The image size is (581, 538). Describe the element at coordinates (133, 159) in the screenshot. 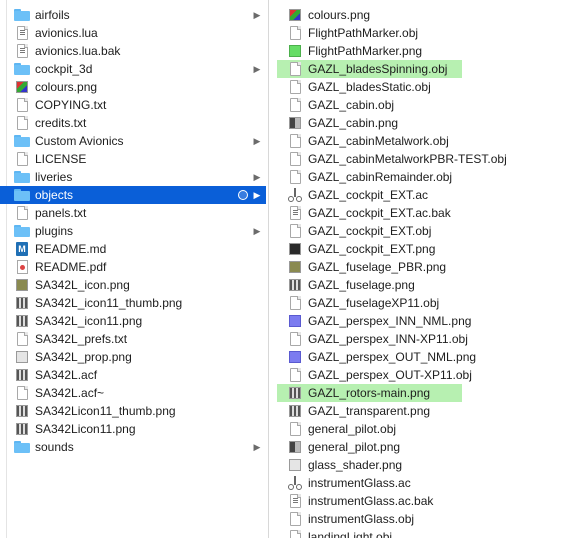

I see `file-row: LICENSE` at that location.